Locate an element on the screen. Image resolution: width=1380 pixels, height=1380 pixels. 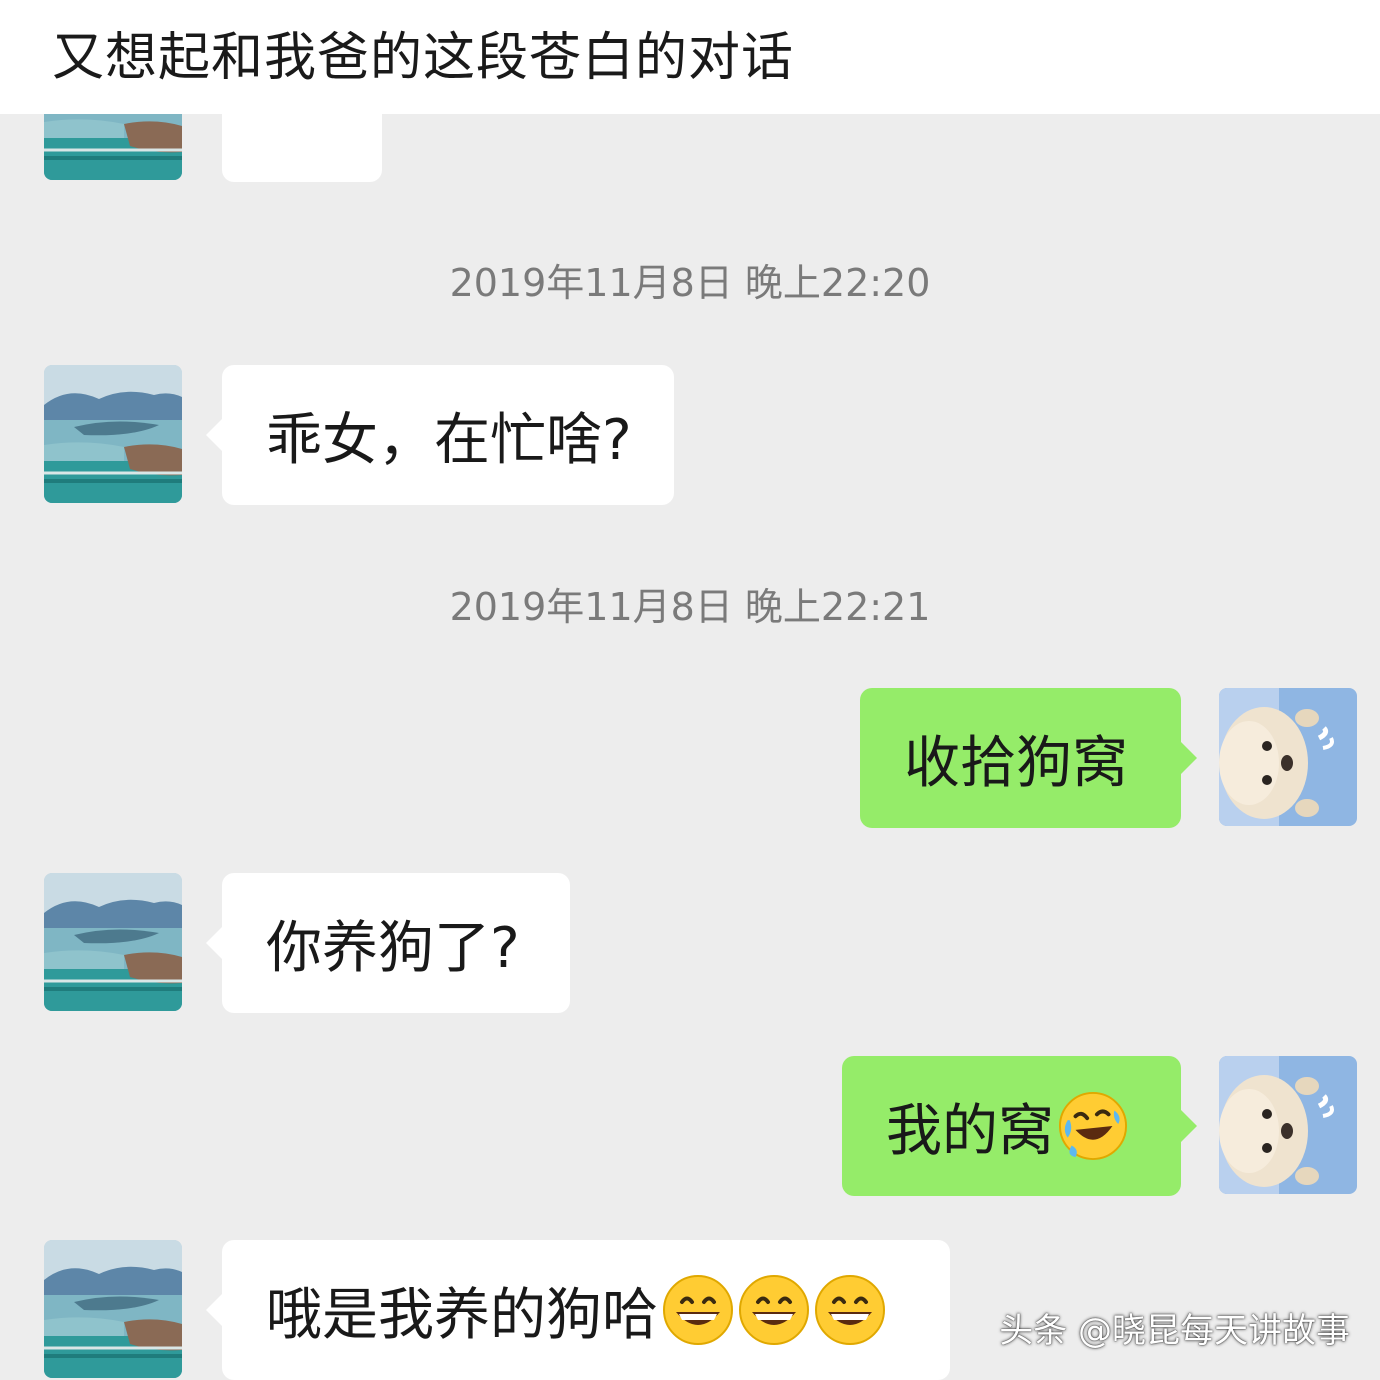
message-bubble: 哦是我养的狗哈 is located at coordinates (578, 1310).